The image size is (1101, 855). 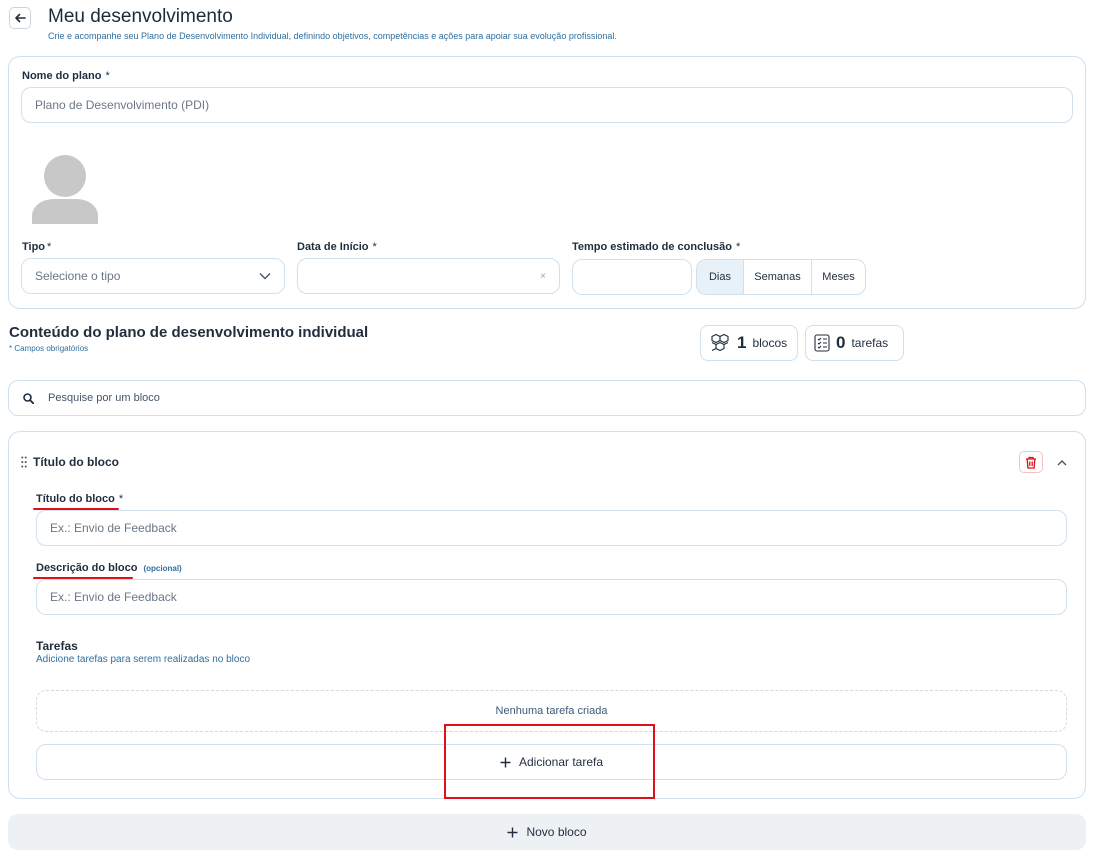 What do you see at coordinates (512, 832) in the screenshot?
I see `plus-icon` at bounding box center [512, 832].